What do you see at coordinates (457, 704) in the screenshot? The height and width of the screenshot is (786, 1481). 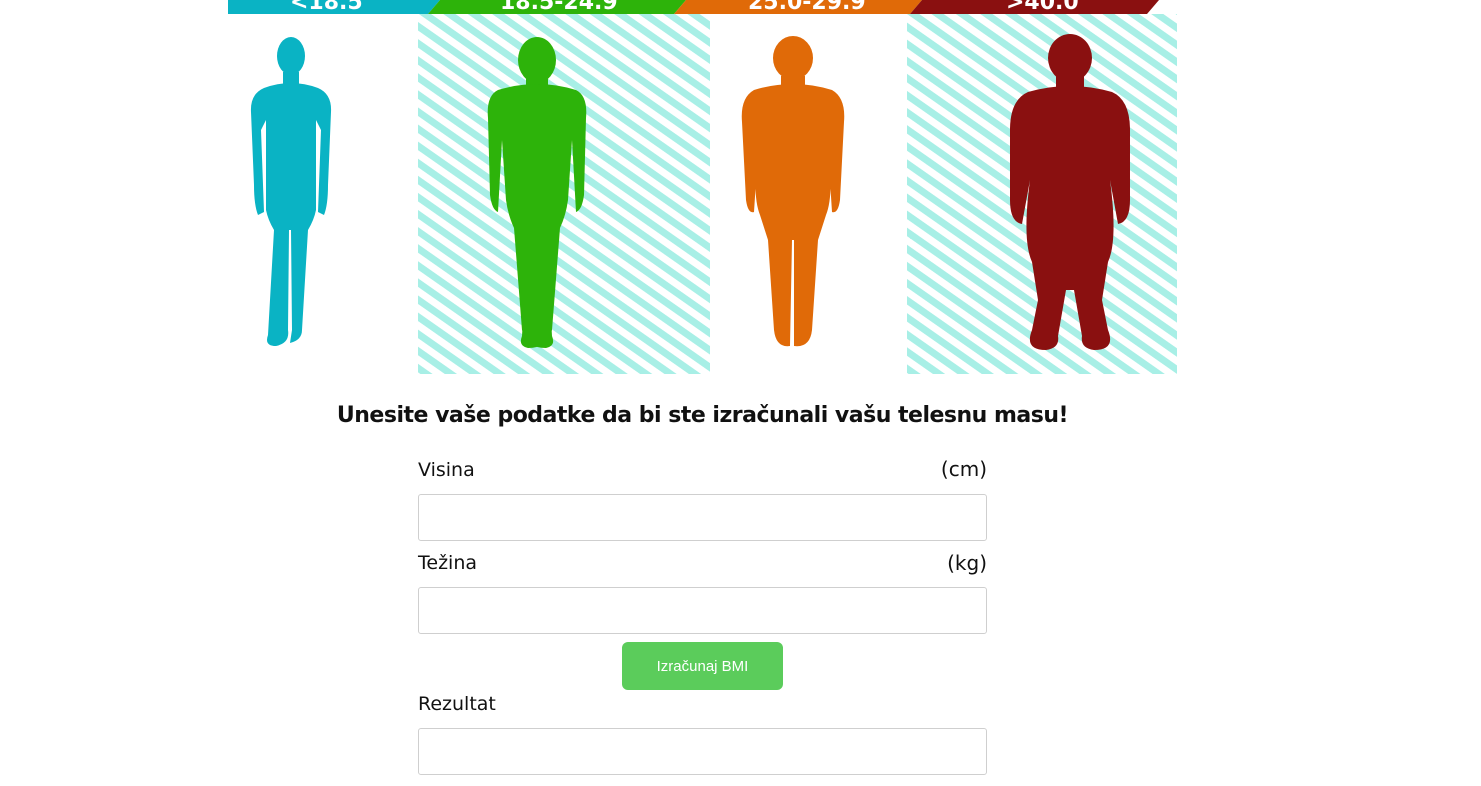 I see `result-label: Rezultat` at bounding box center [457, 704].